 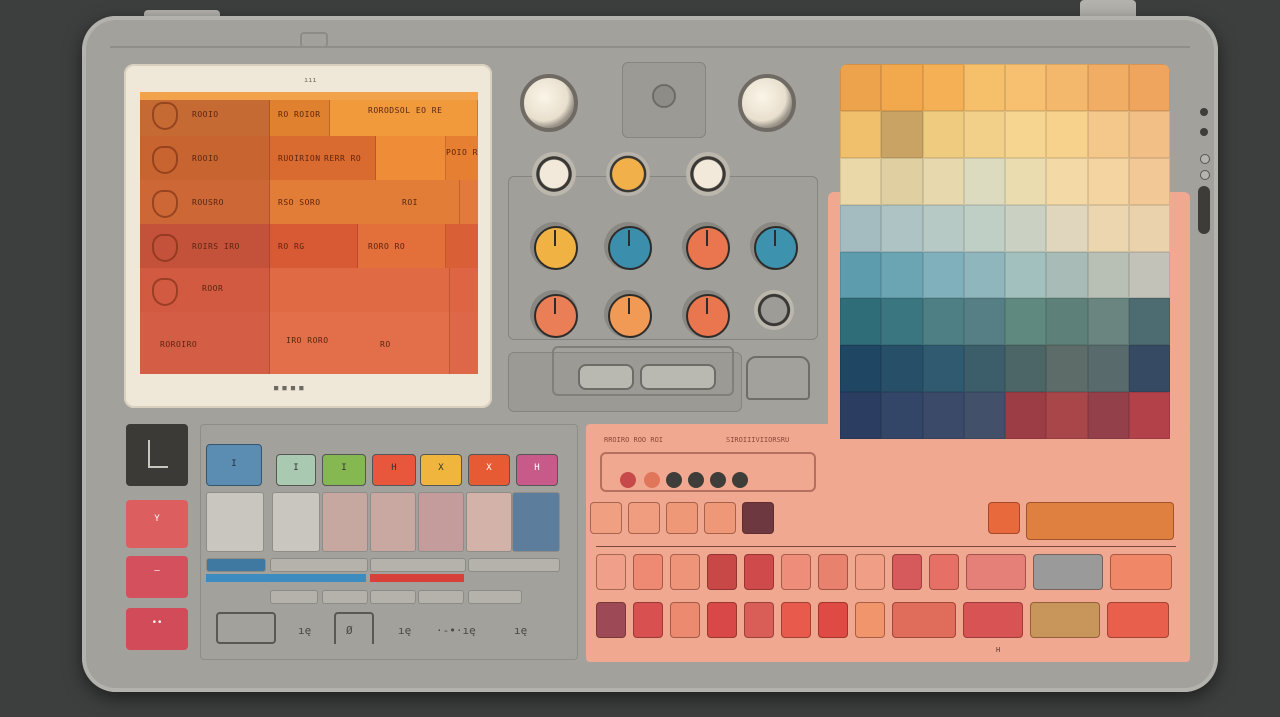 I want to click on volume-knob-right, so click(x=767, y=103).